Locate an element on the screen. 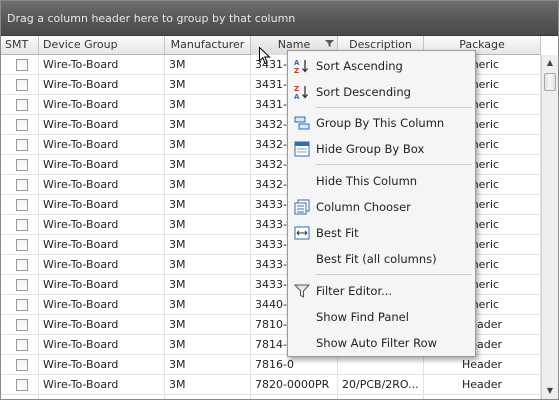 The image size is (559, 400). menu-item-show-auto-filter-row: Show Auto Filter Row is located at coordinates (381, 343).